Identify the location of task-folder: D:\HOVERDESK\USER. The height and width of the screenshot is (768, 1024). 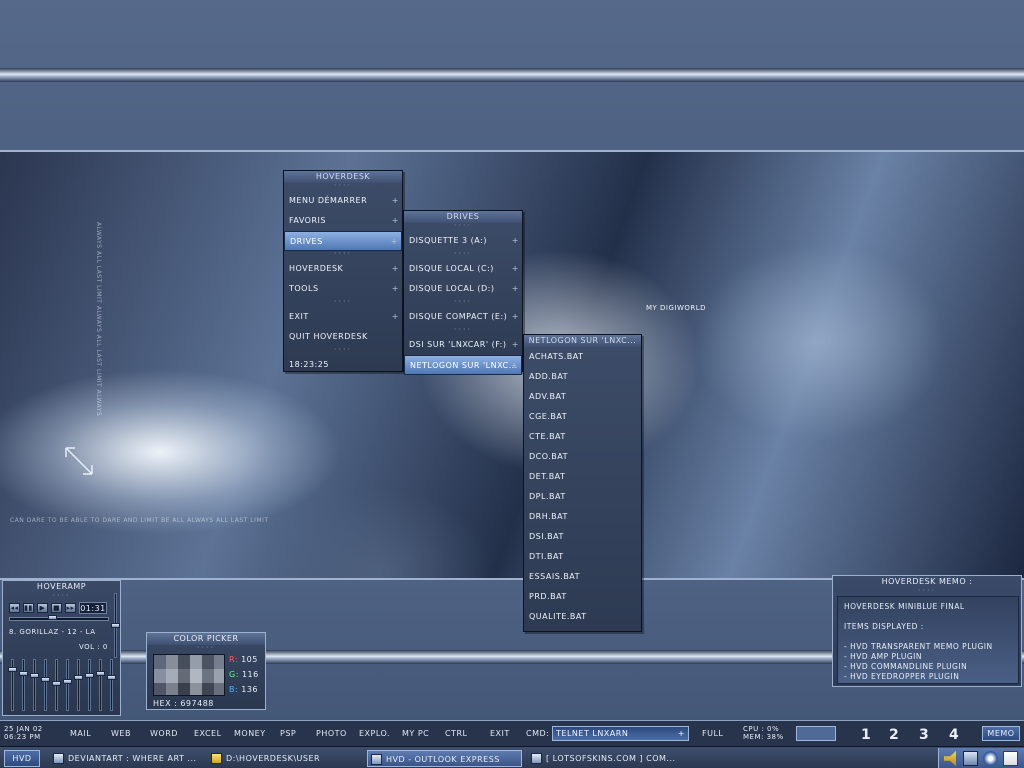
(285, 758).